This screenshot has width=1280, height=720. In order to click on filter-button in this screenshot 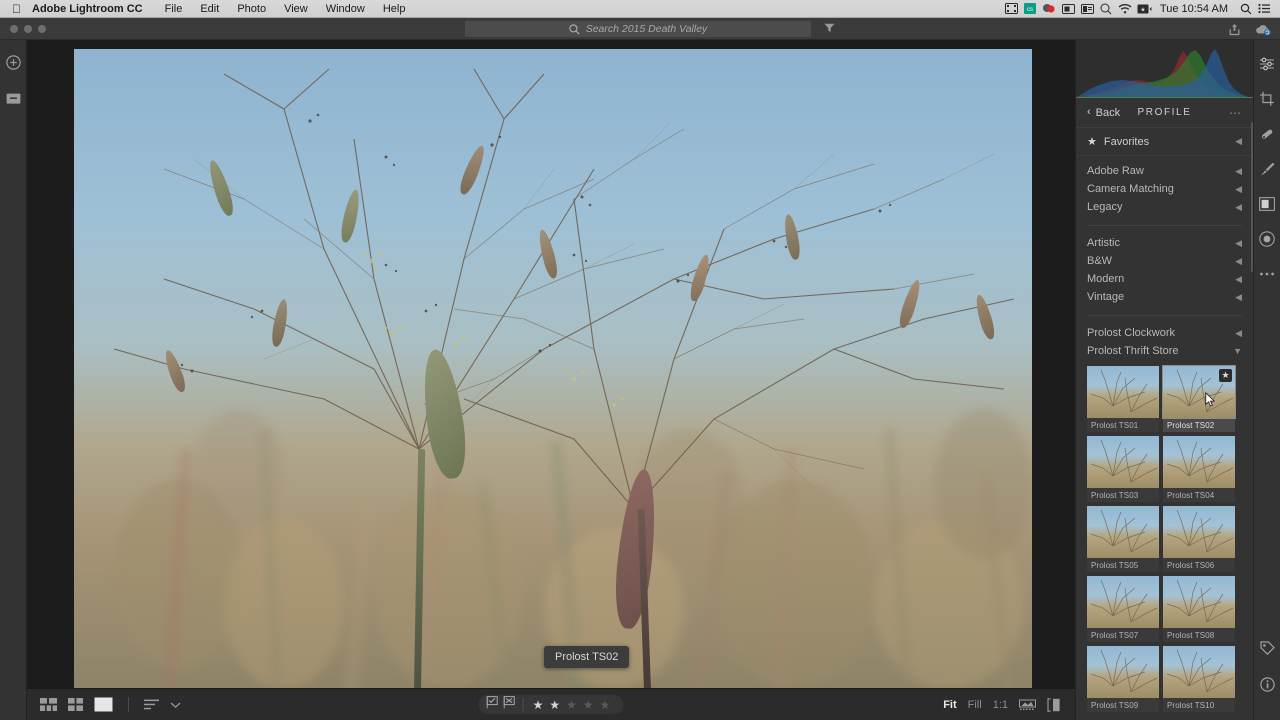, I will do `click(829, 29)`.